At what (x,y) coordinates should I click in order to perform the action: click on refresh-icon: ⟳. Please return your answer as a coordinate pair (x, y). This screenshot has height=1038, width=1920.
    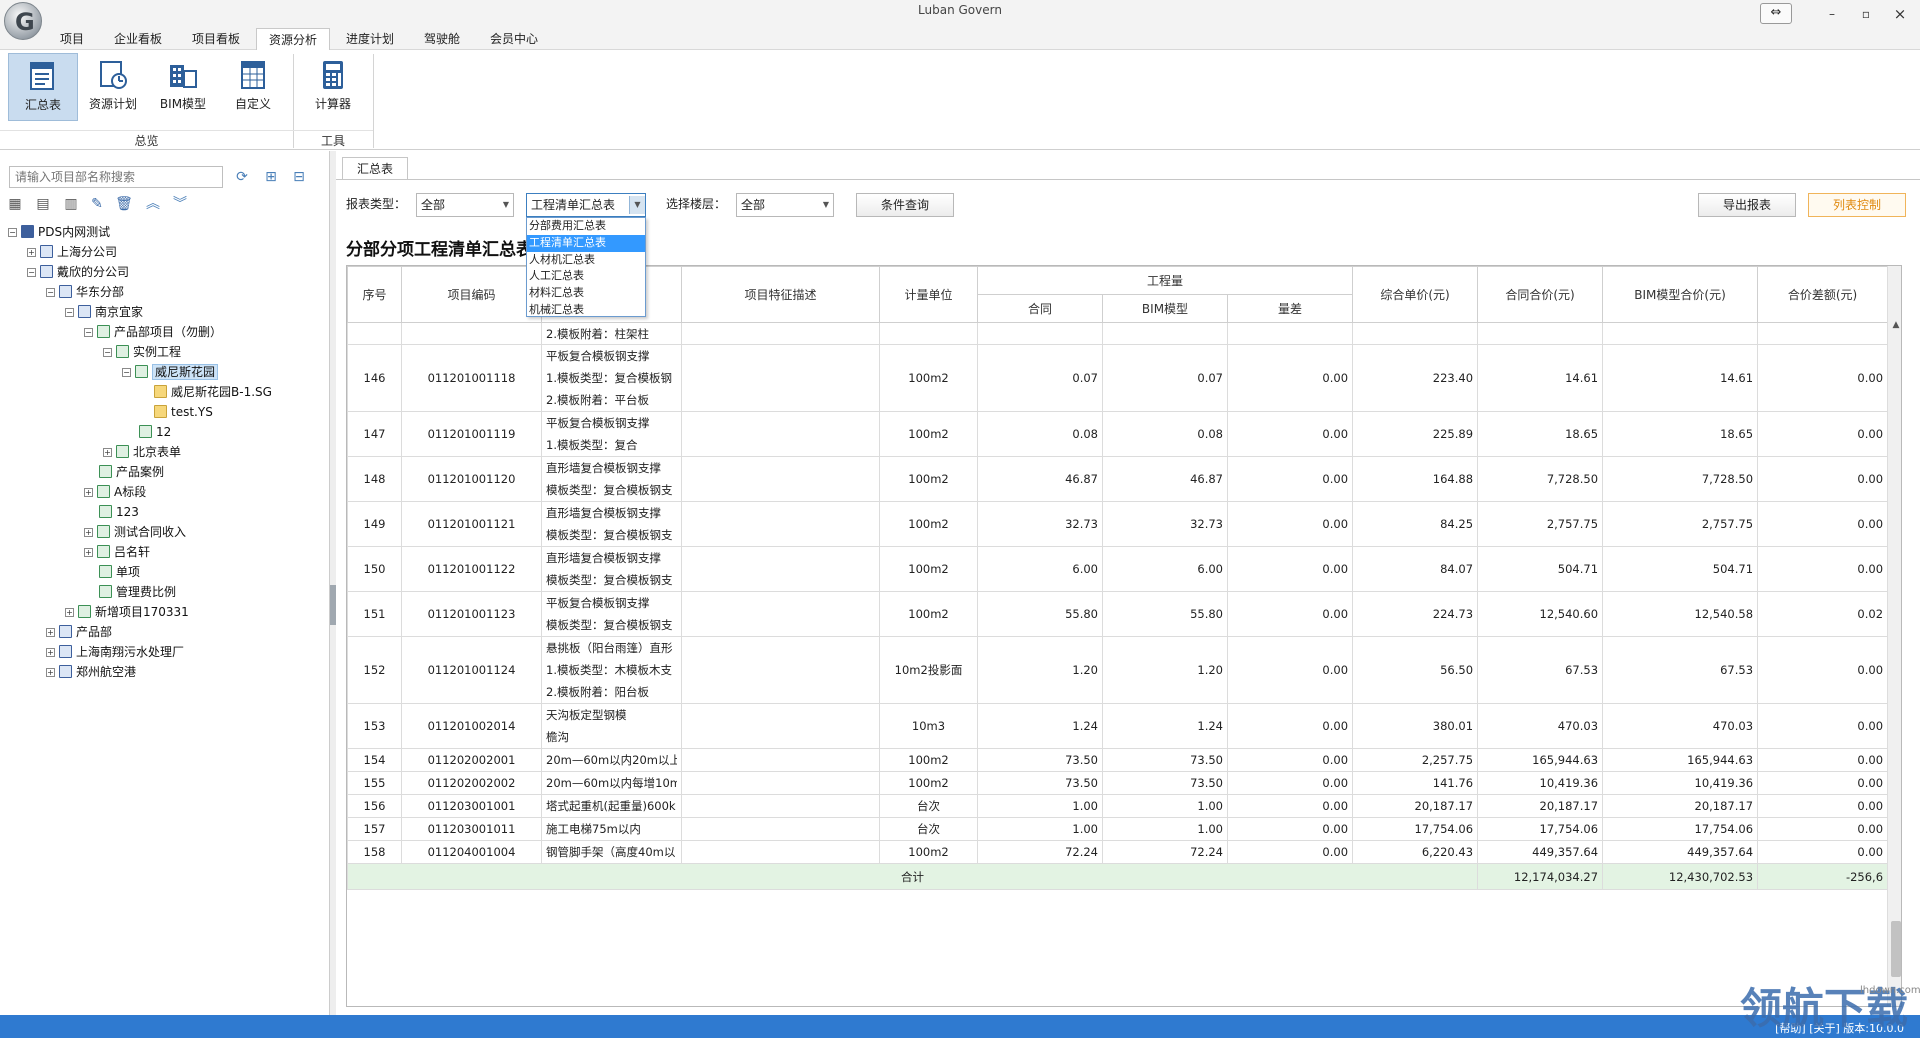
    Looking at the image, I should click on (242, 177).